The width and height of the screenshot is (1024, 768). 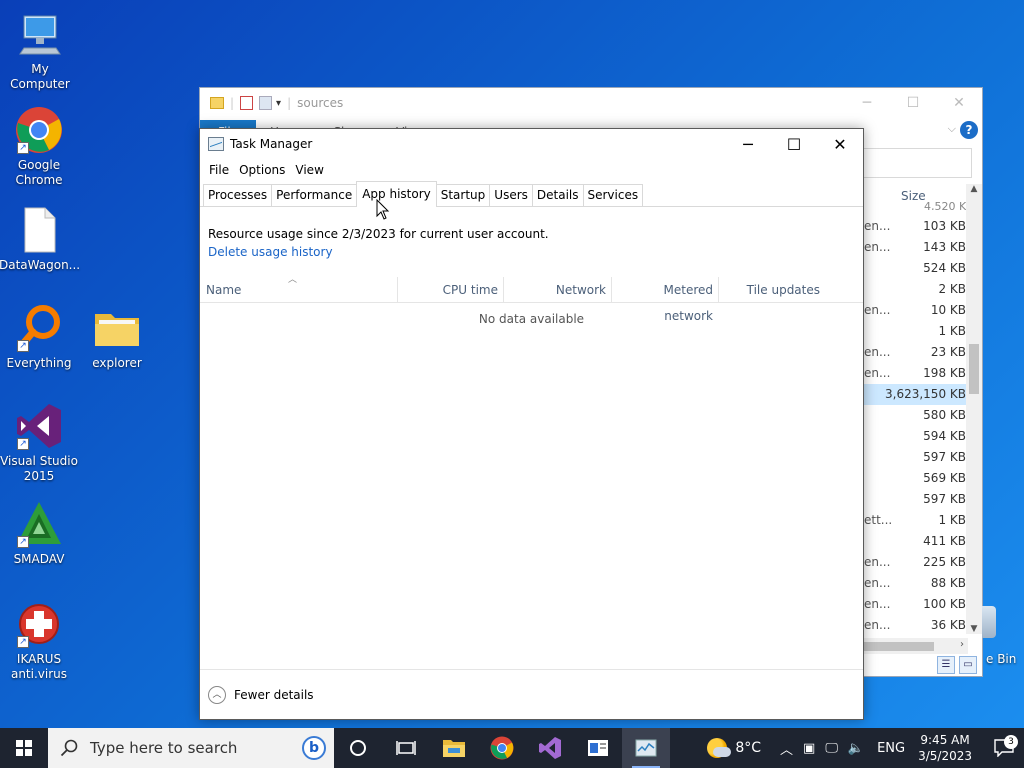 I want to click on column-header-name: Name, so click(x=299, y=290).